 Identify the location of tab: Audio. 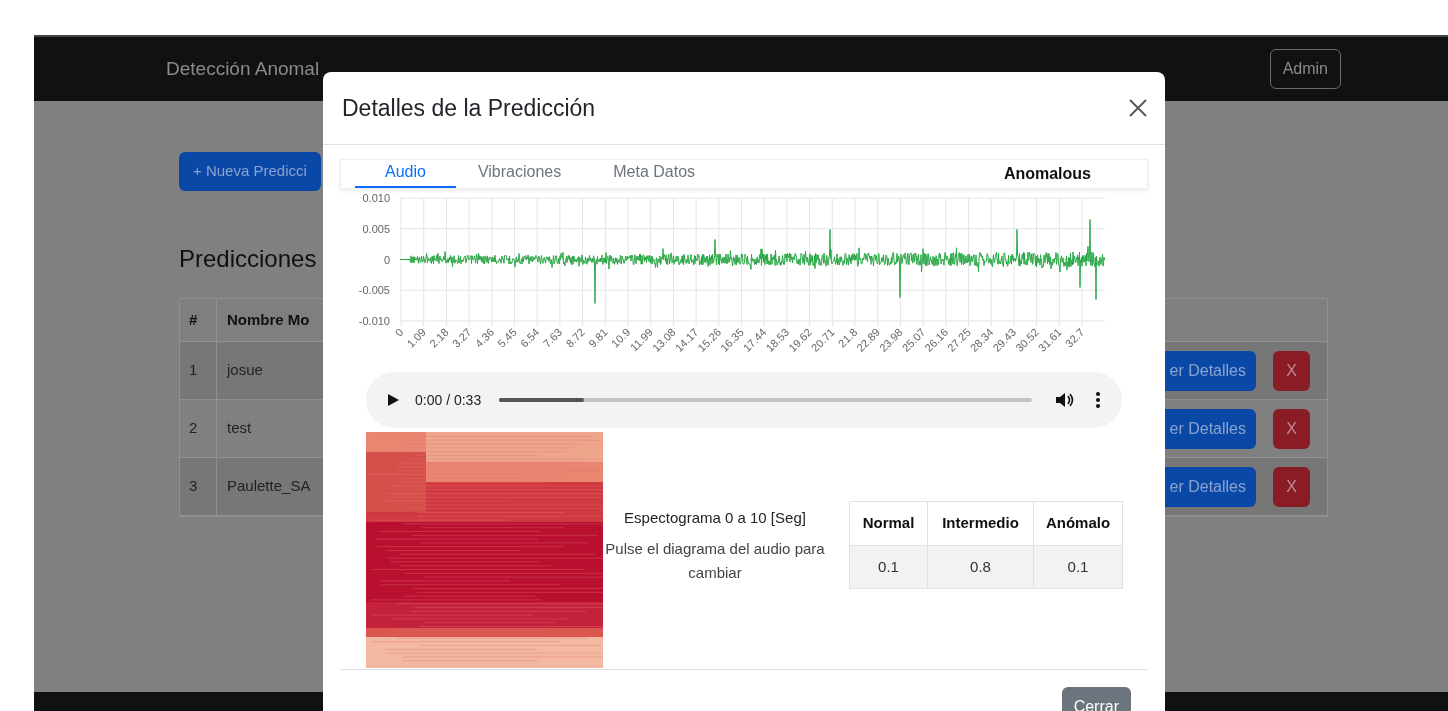
(405, 173).